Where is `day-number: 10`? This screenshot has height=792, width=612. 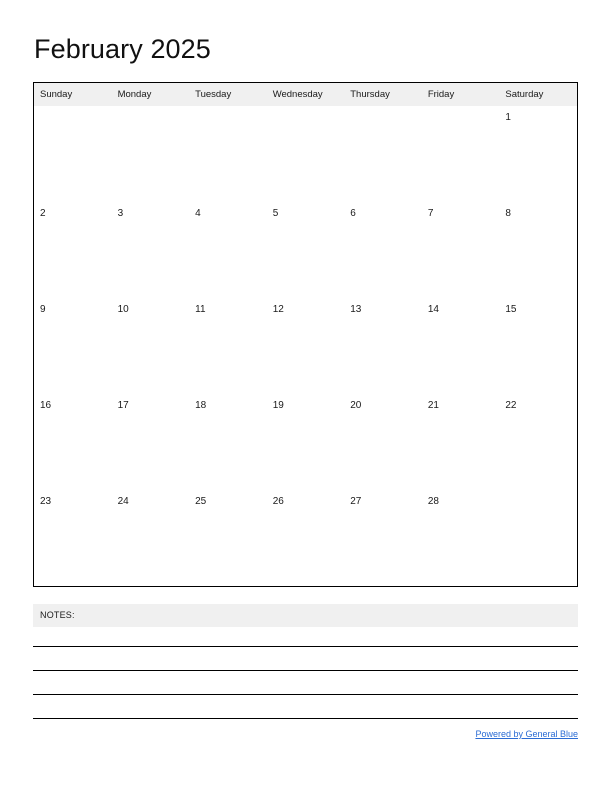 day-number: 10 is located at coordinates (123, 309).